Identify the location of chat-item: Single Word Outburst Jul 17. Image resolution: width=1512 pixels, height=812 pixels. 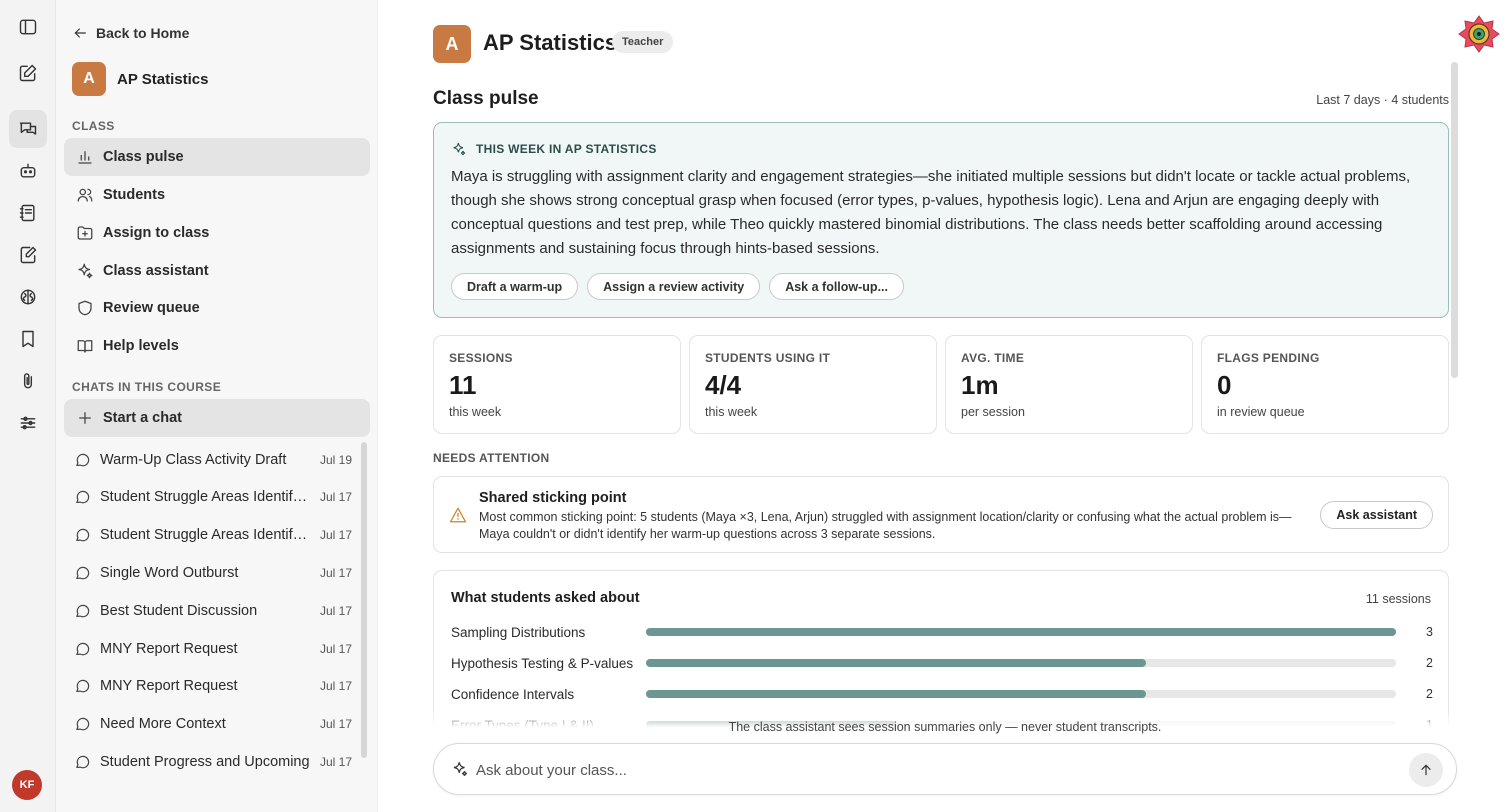
(209, 573).